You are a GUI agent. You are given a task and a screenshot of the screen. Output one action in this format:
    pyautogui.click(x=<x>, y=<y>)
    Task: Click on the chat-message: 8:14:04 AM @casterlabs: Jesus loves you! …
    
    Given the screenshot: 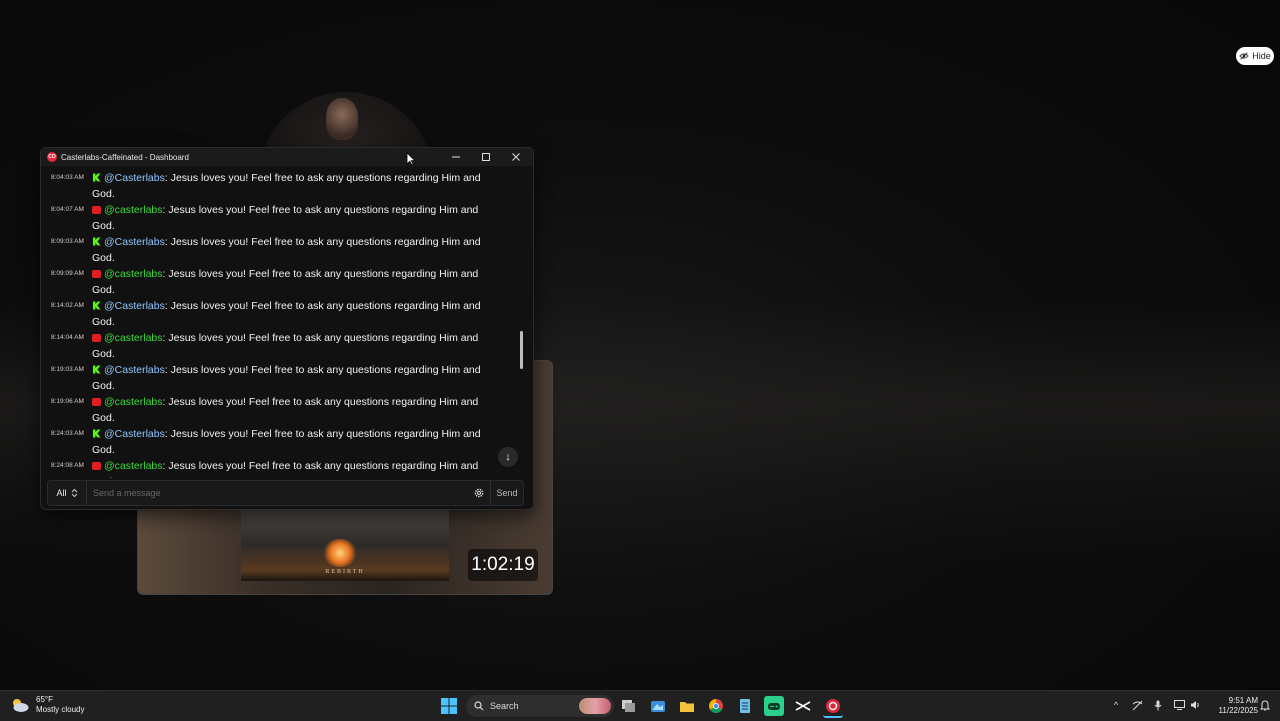 What is the action you would take?
    pyautogui.click(x=281, y=346)
    